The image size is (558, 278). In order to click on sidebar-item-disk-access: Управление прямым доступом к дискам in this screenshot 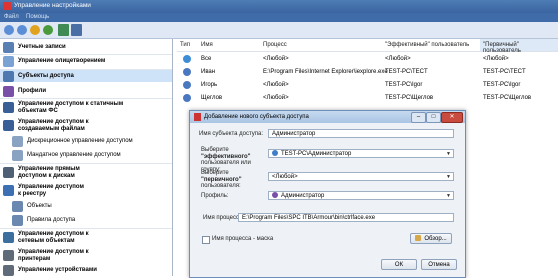, I will do `click(86, 172)`.